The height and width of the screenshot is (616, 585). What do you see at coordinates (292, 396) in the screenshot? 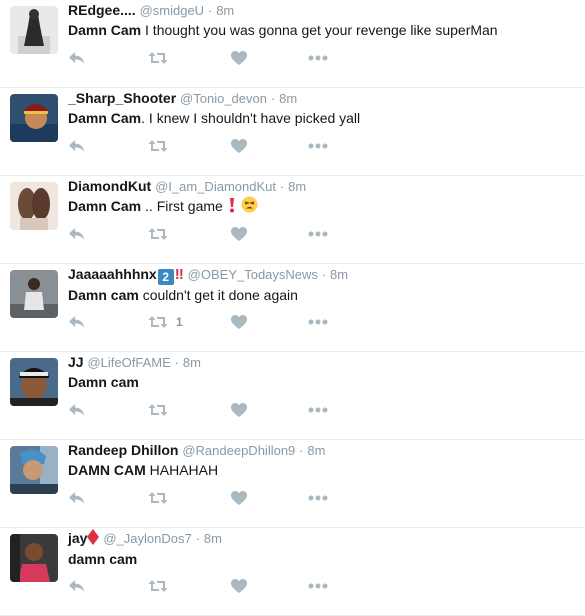
I see `tweet: JJ @LifeOfFAME · 8m Damn cam` at bounding box center [292, 396].